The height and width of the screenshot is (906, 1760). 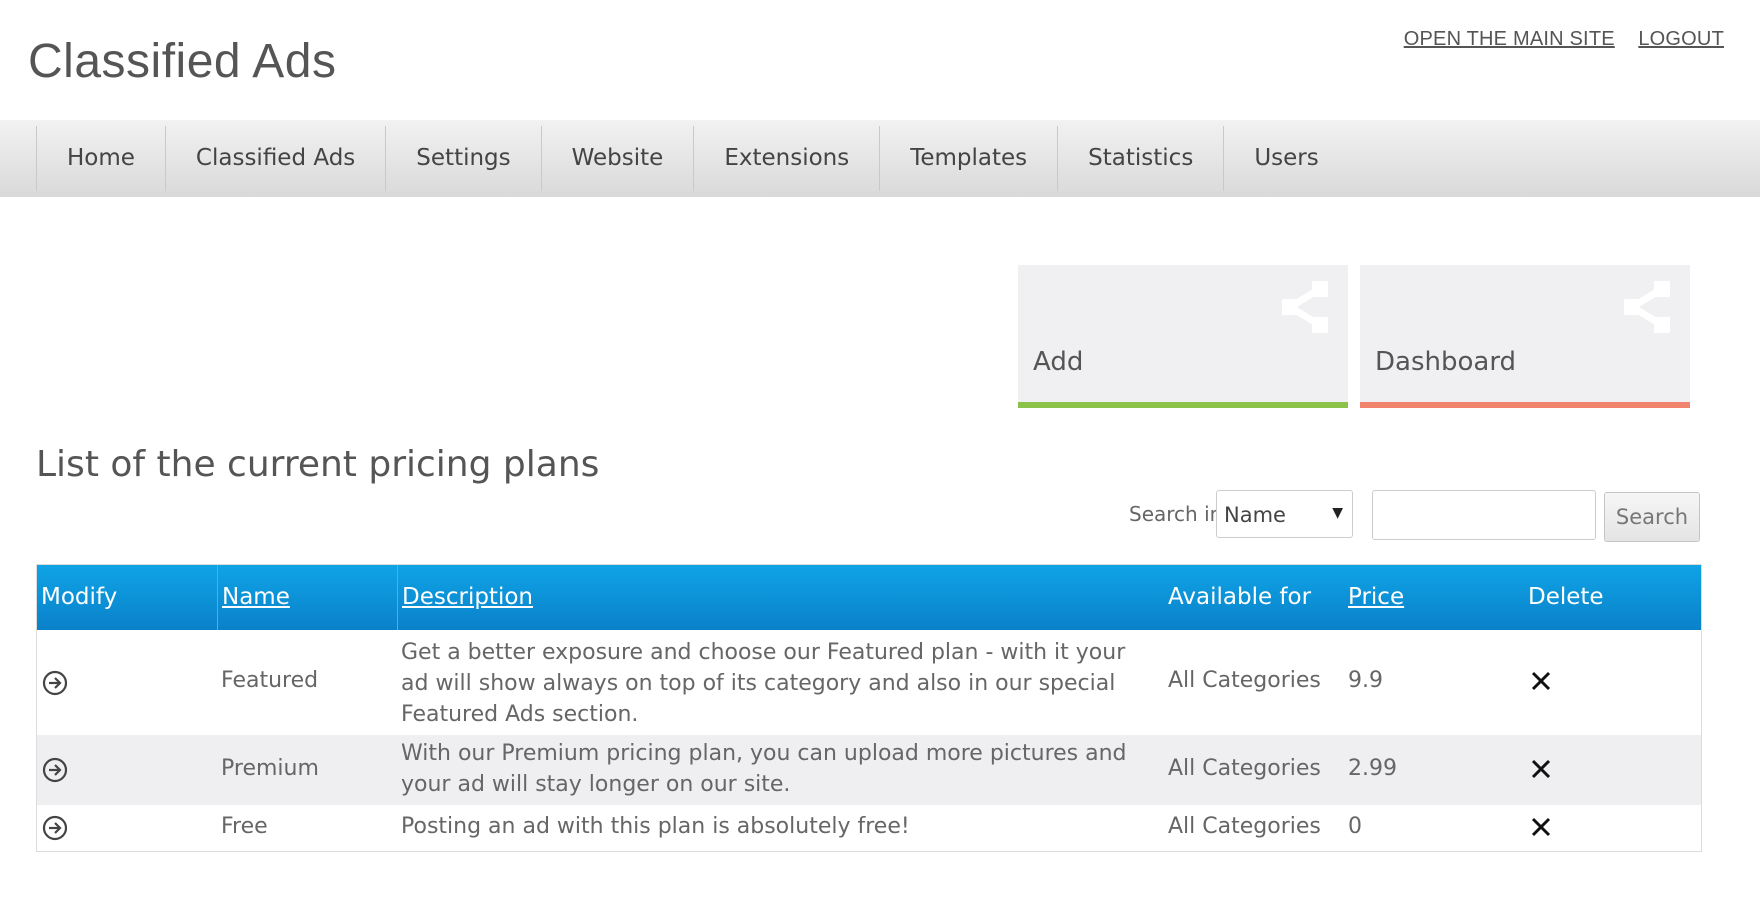 What do you see at coordinates (1140, 158) in the screenshot?
I see `nav-item-statistics: Statistics` at bounding box center [1140, 158].